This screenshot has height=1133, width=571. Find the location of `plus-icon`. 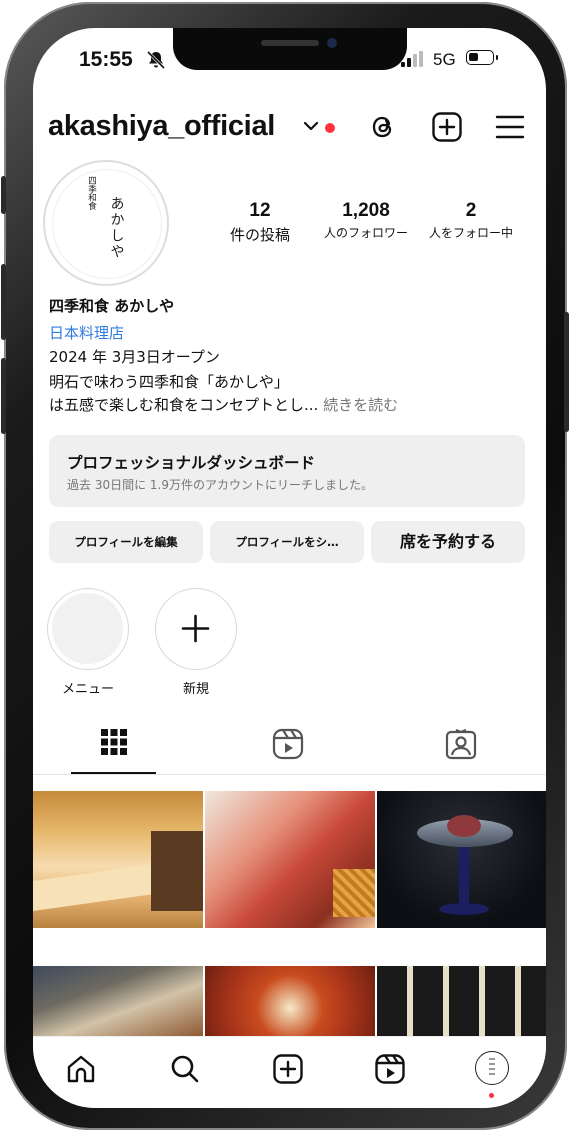

plus-icon is located at coordinates (195, 628).